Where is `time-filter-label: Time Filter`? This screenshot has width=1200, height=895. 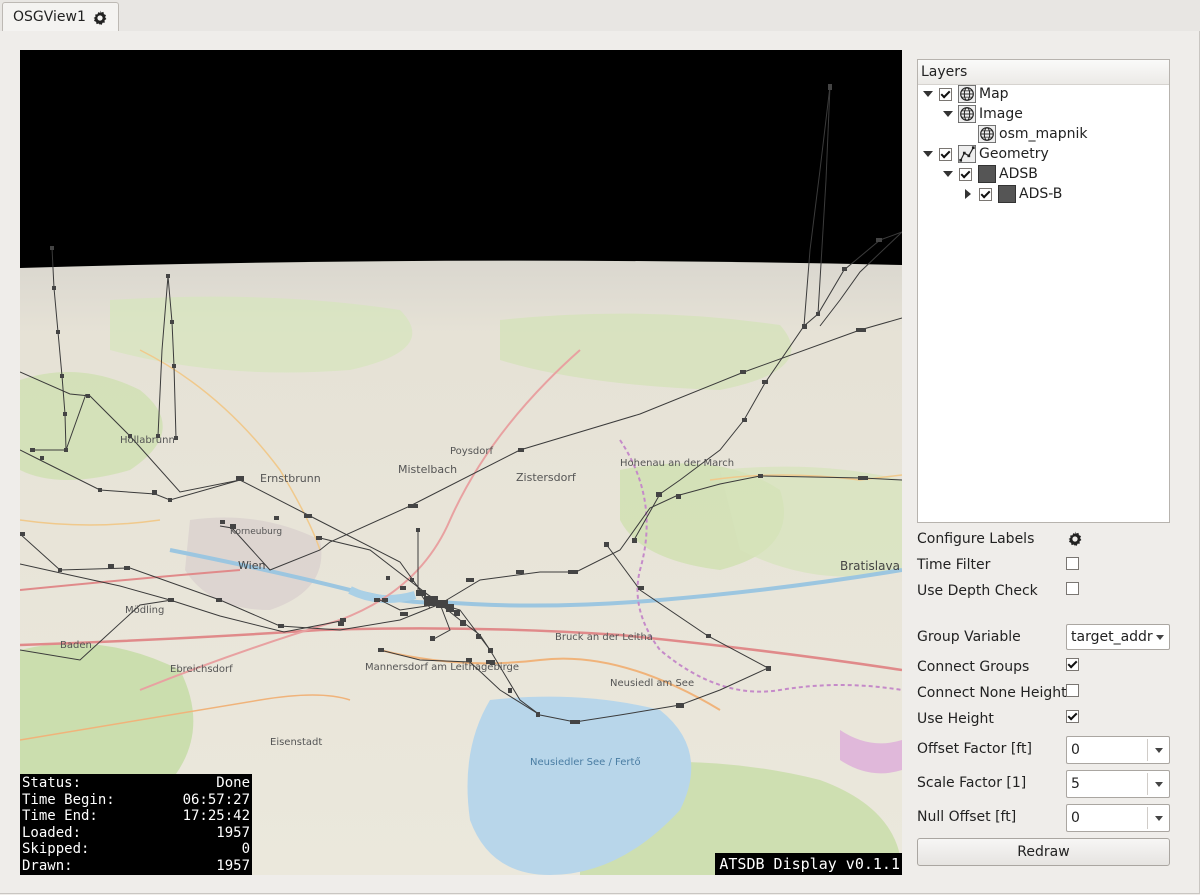
time-filter-label: Time Filter is located at coordinates (954, 565).